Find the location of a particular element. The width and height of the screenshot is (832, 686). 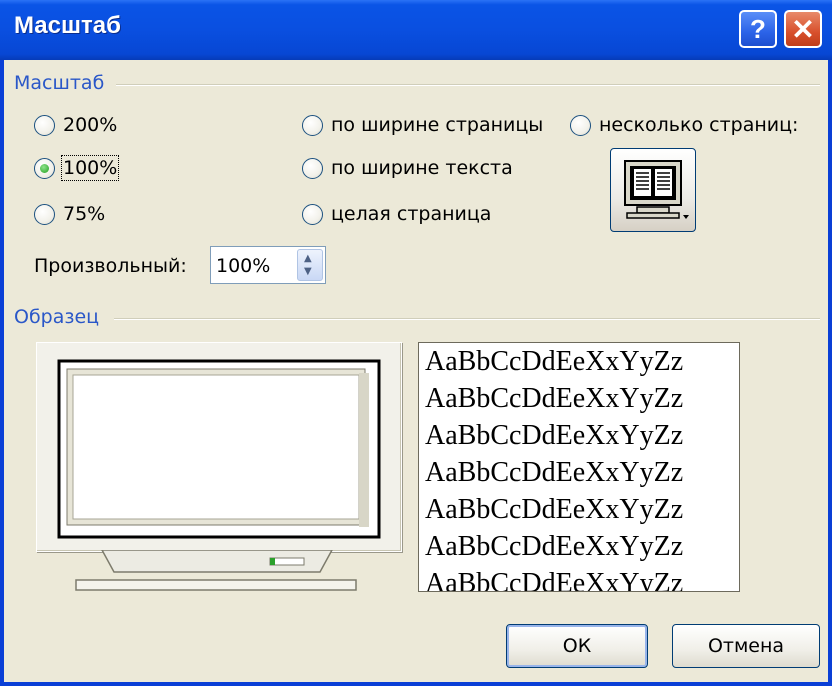

close-icon: ✕ is located at coordinates (803, 29).